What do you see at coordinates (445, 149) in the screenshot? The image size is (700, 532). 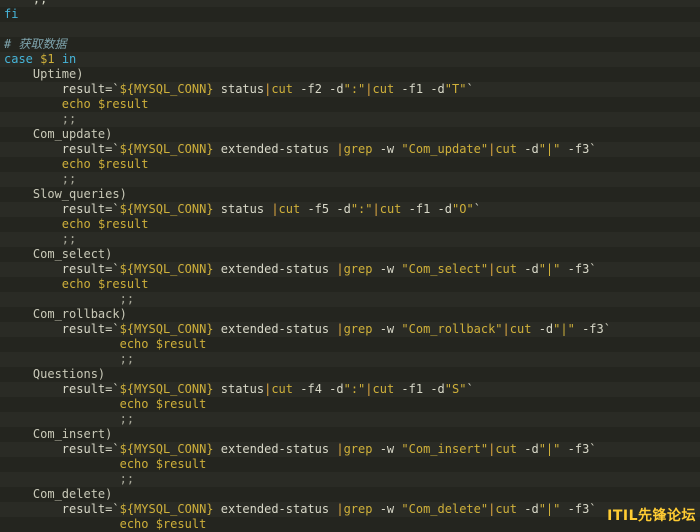 I see `code-token-str: "Com_update"` at bounding box center [445, 149].